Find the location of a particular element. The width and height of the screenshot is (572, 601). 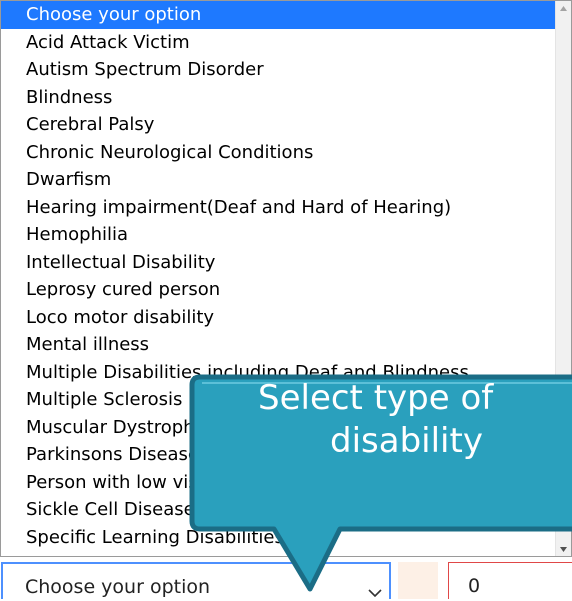

list-item: Autism Spectrum Disorder is located at coordinates (279, 70).